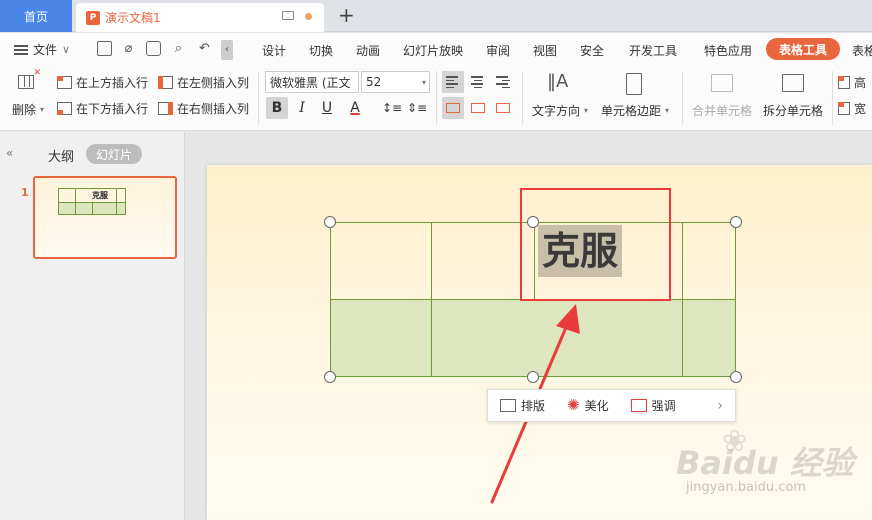  What do you see at coordinates (277, 108) in the screenshot?
I see `bold-button: B` at bounding box center [277, 108].